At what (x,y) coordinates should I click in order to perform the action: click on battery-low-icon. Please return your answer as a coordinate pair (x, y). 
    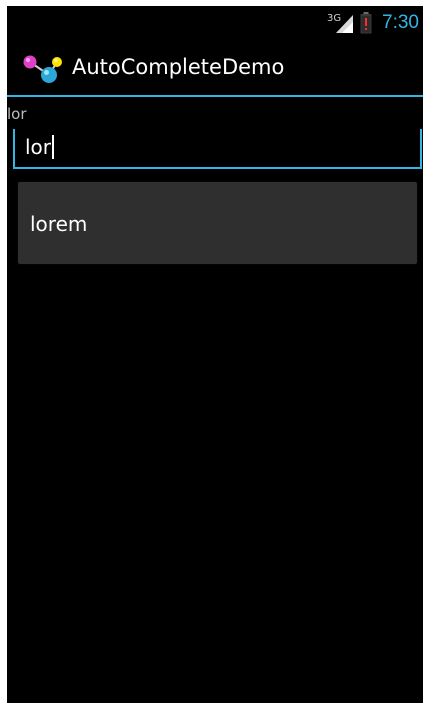
    Looking at the image, I should click on (366, 22).